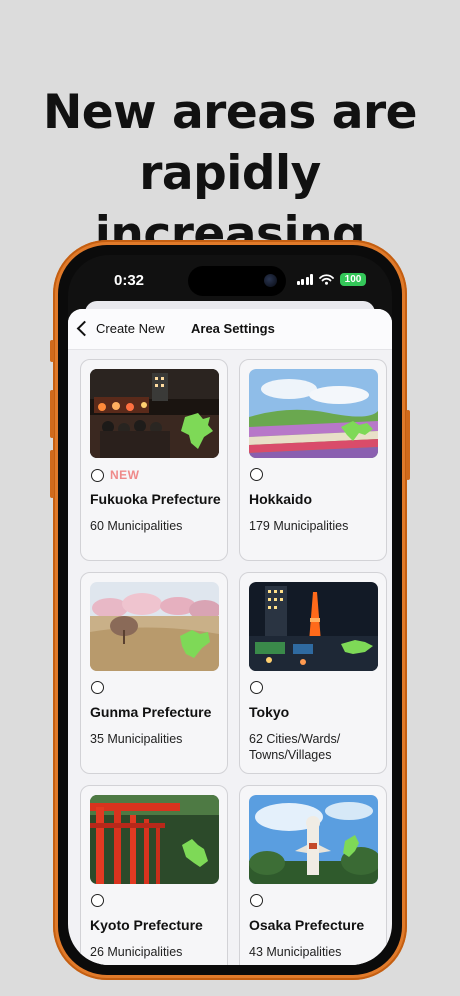 The width and height of the screenshot is (460, 996). Describe the element at coordinates (154, 626) in the screenshot. I see `area-photo-gunma` at that location.